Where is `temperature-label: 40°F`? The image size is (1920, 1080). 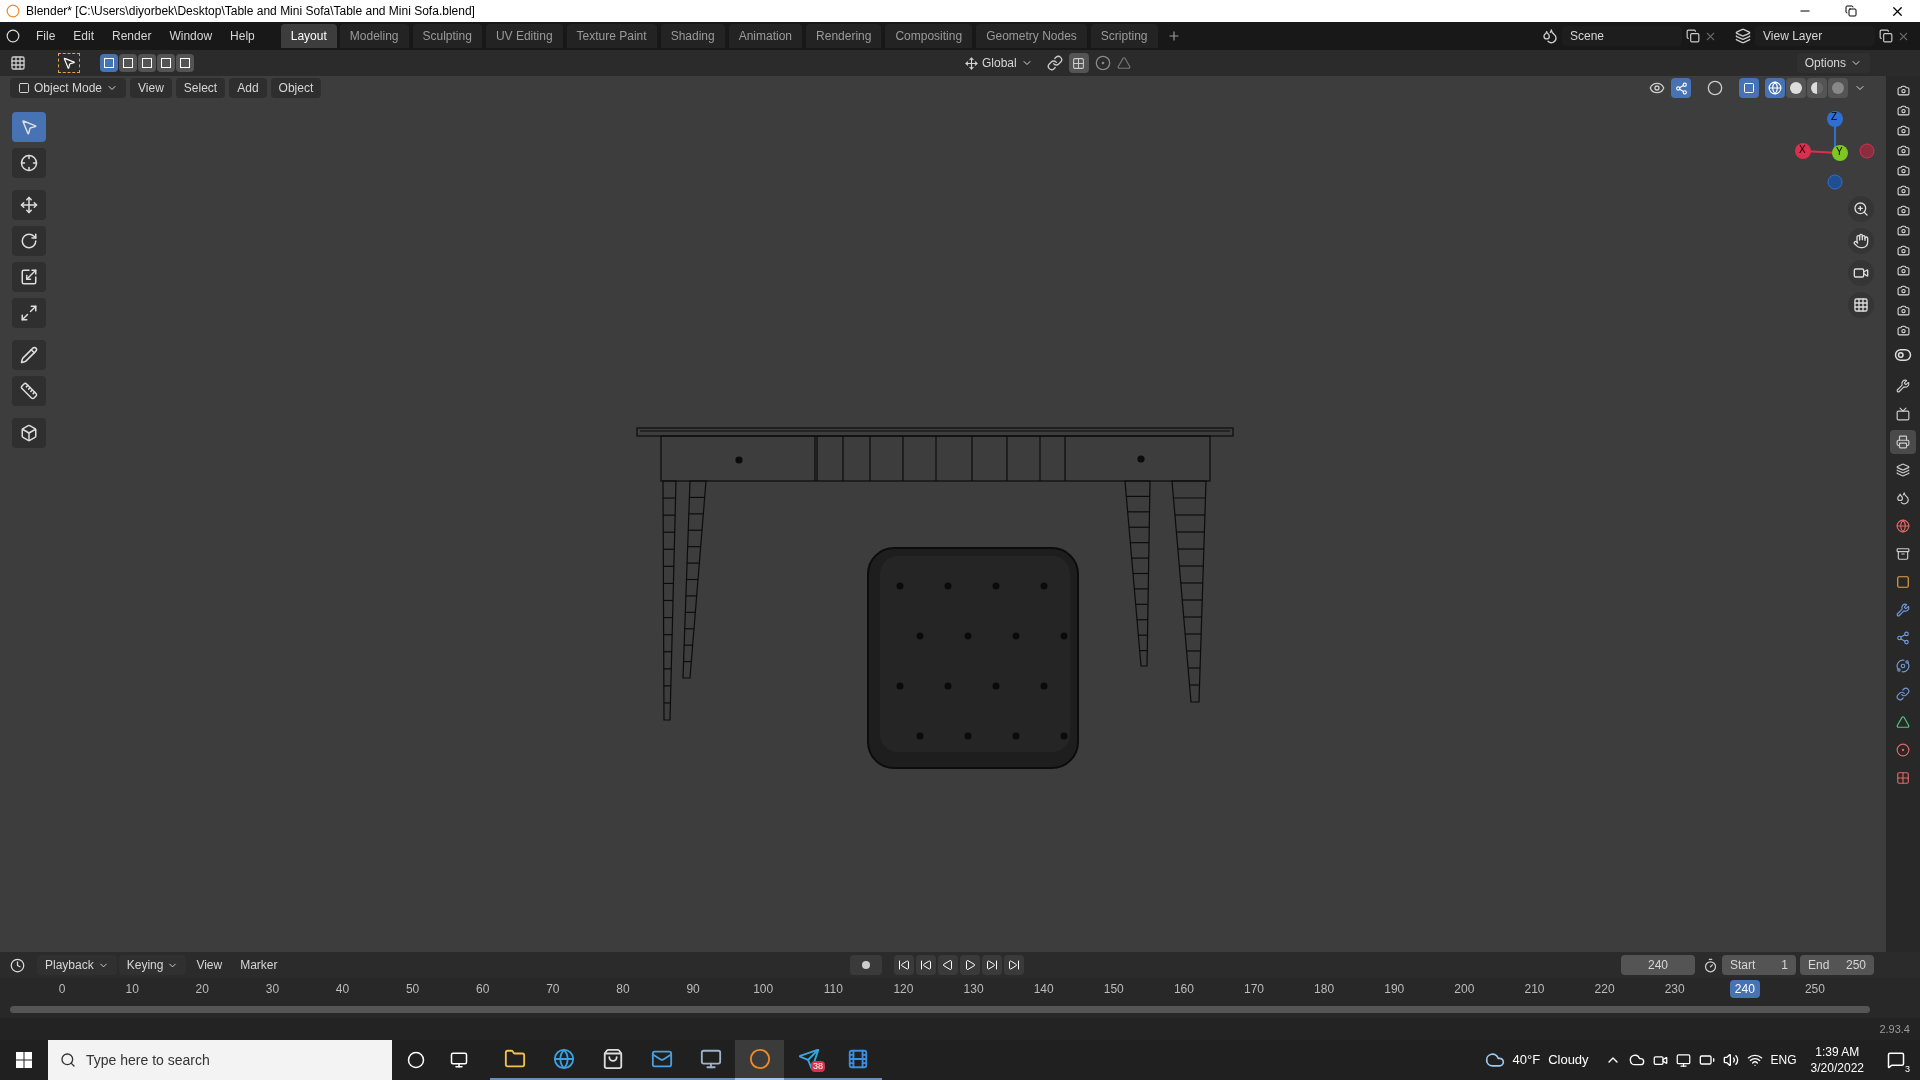 temperature-label: 40°F is located at coordinates (1526, 1060).